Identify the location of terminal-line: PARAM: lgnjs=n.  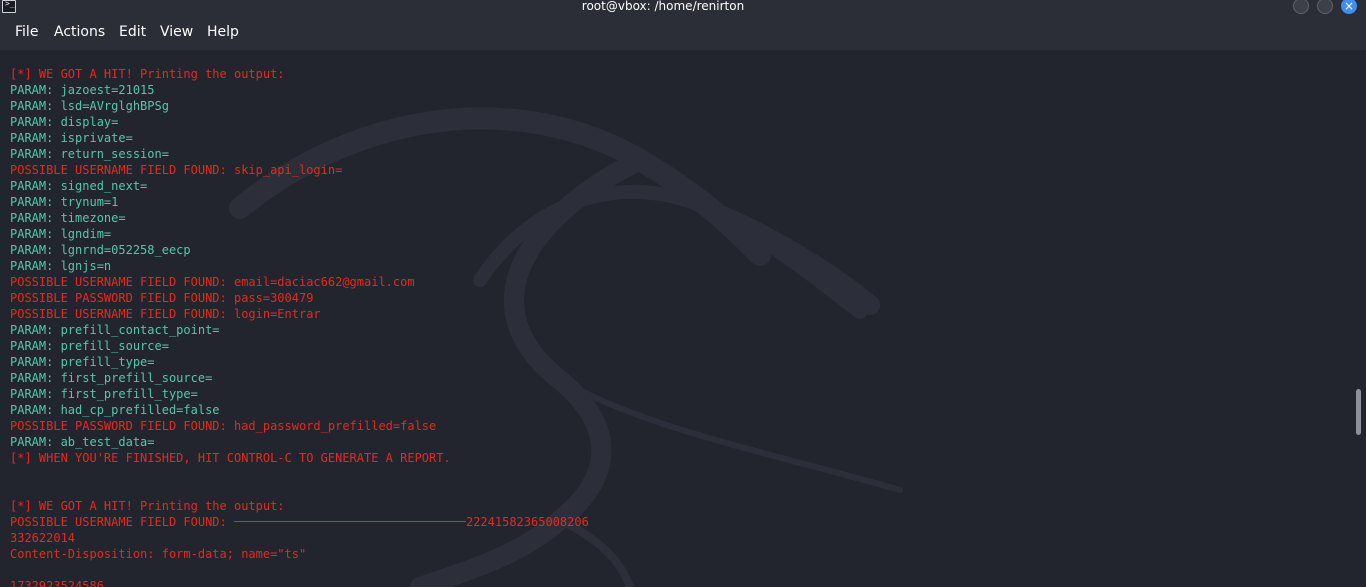
(60, 266).